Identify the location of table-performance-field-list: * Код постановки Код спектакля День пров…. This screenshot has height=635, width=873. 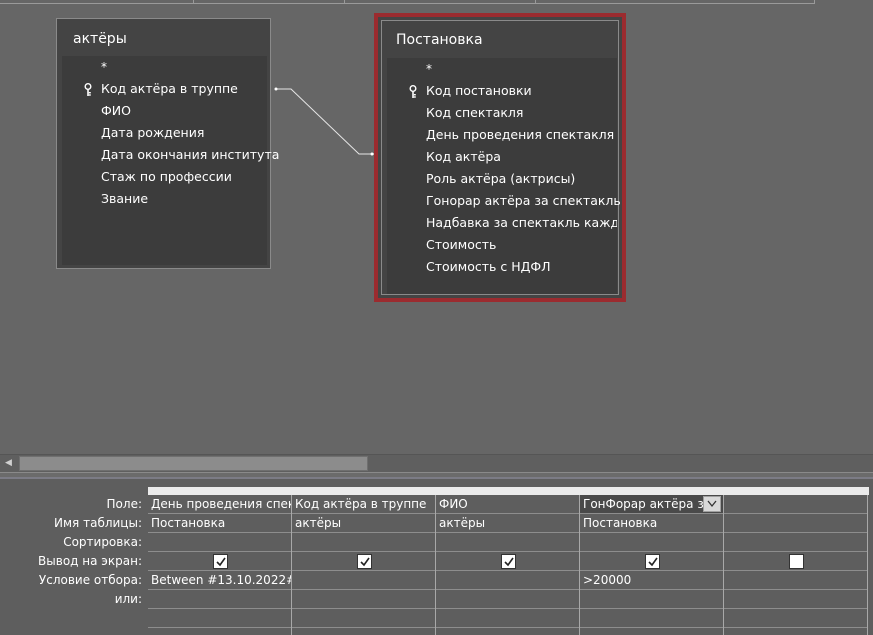
(504, 176).